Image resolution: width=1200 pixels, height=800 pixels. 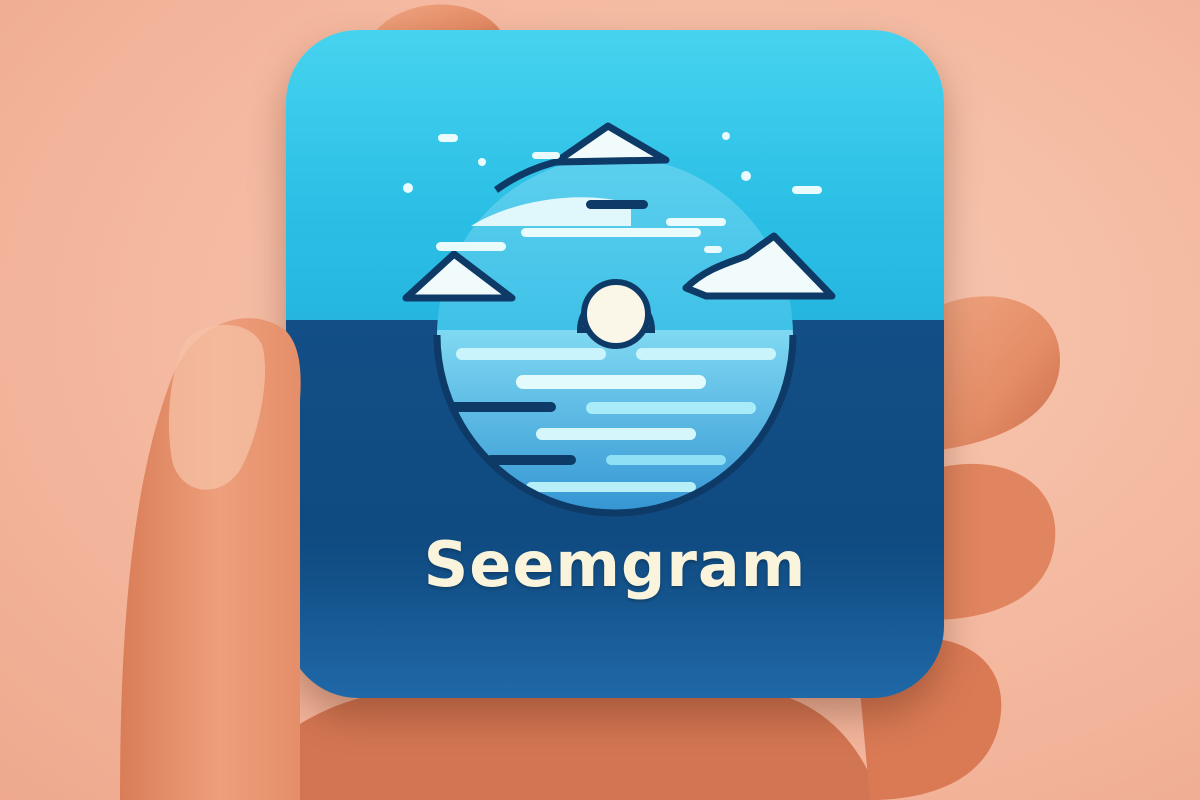 I want to click on app-name-label: Seemgram, so click(x=615, y=564).